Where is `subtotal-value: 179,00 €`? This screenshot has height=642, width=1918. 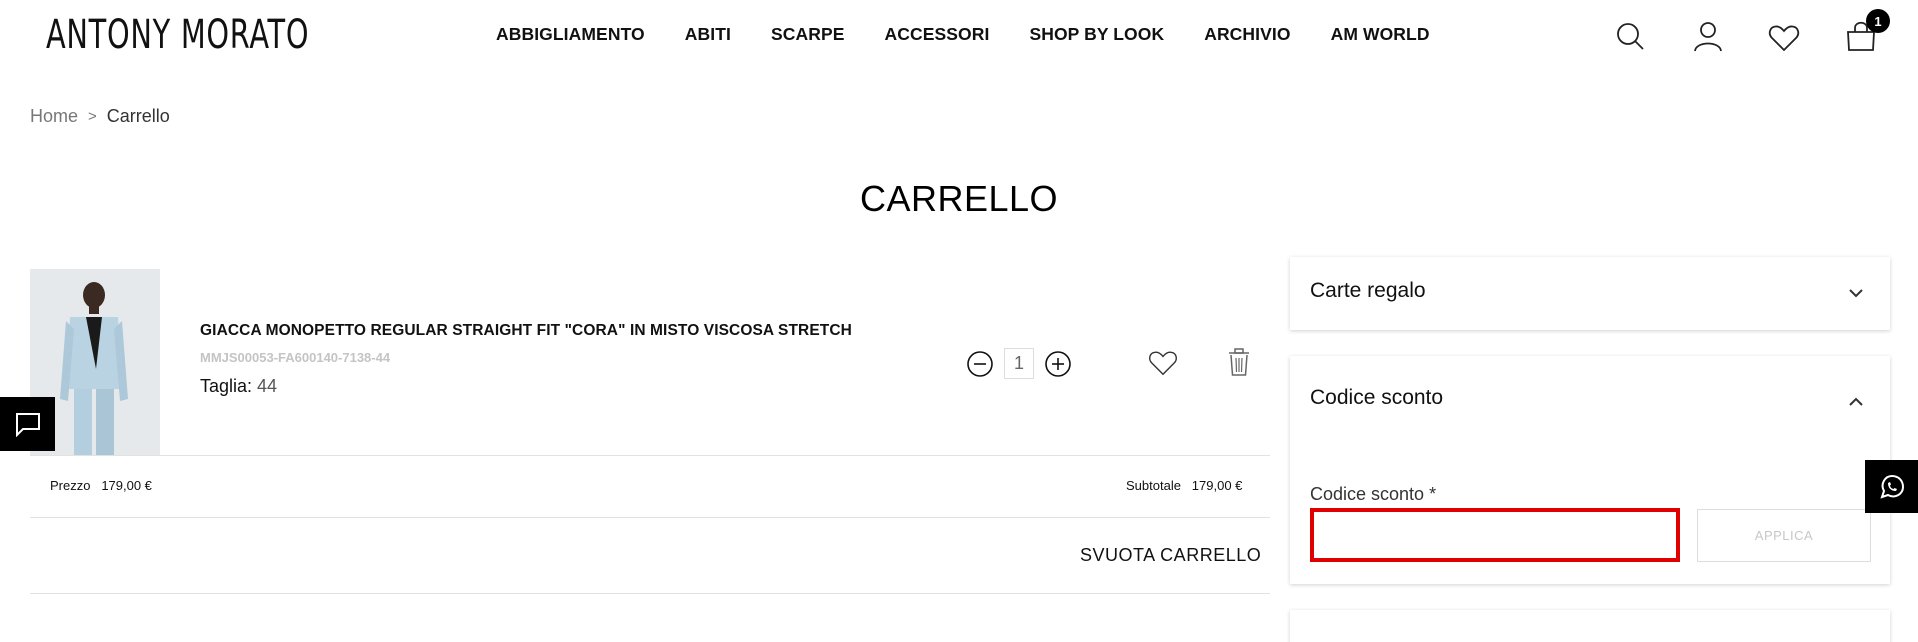 subtotal-value: 179,00 € is located at coordinates (1217, 485).